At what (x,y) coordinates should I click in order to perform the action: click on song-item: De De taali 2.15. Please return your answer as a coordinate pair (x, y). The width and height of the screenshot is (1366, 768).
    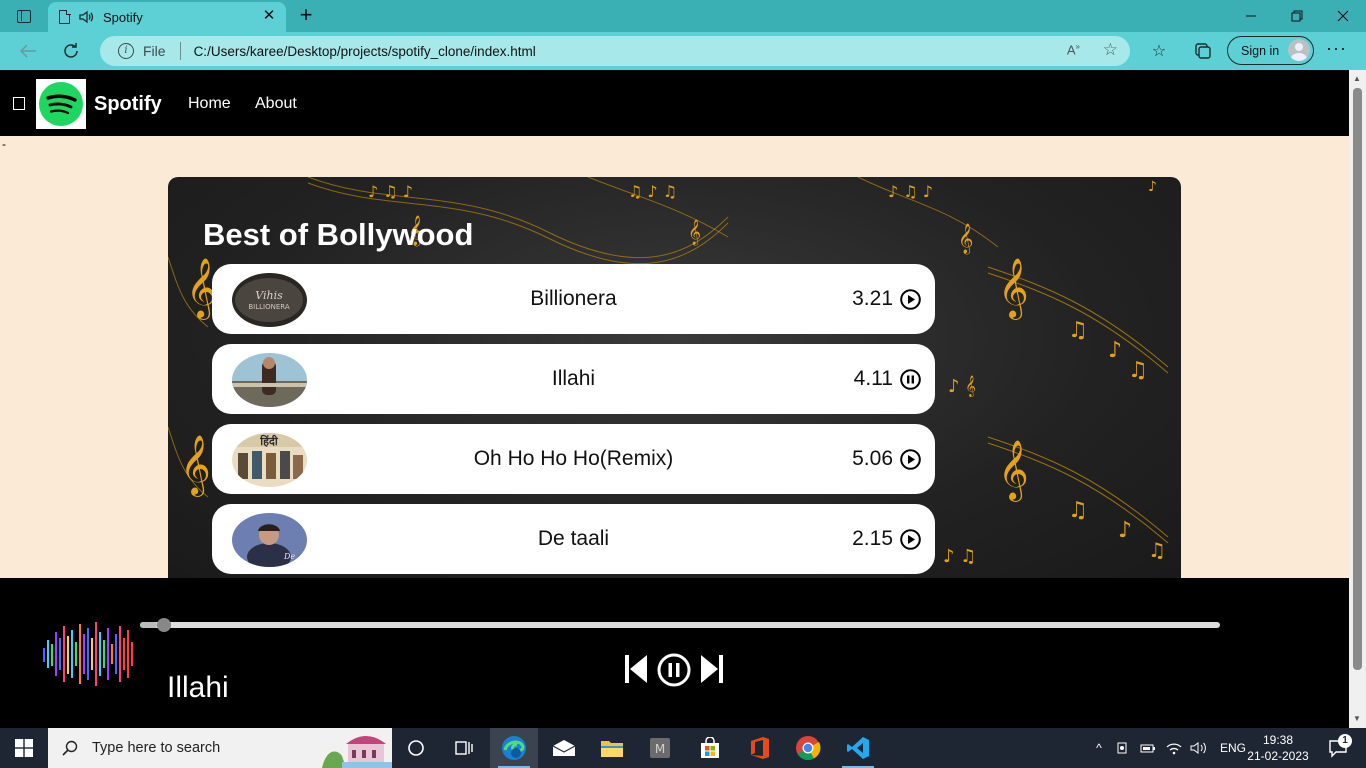
    Looking at the image, I should click on (573, 539).